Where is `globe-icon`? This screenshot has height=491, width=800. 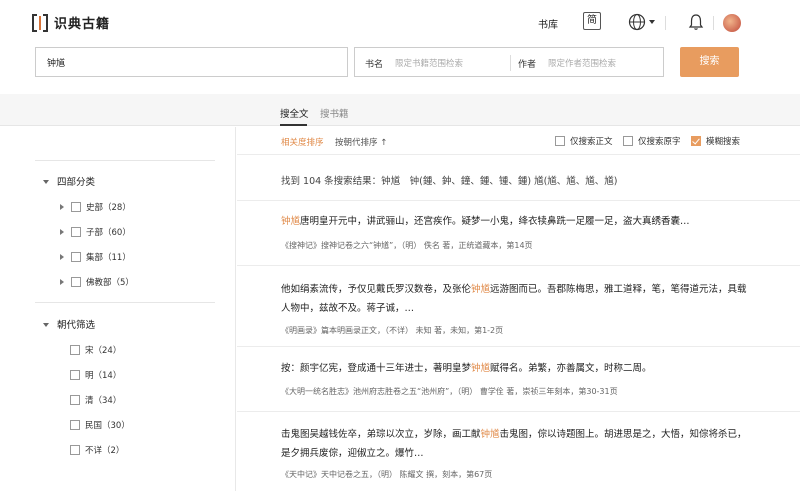
globe-icon is located at coordinates (637, 22).